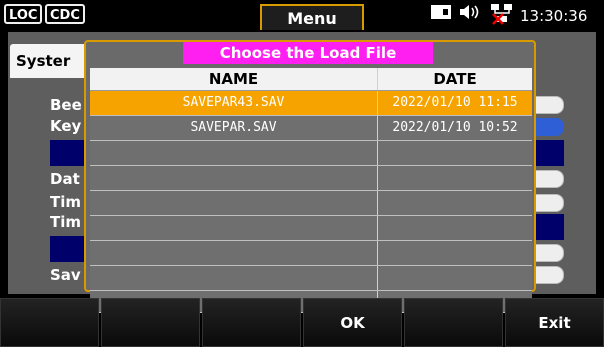 The image size is (604, 347). I want to click on column-header-date: DATE, so click(455, 79).